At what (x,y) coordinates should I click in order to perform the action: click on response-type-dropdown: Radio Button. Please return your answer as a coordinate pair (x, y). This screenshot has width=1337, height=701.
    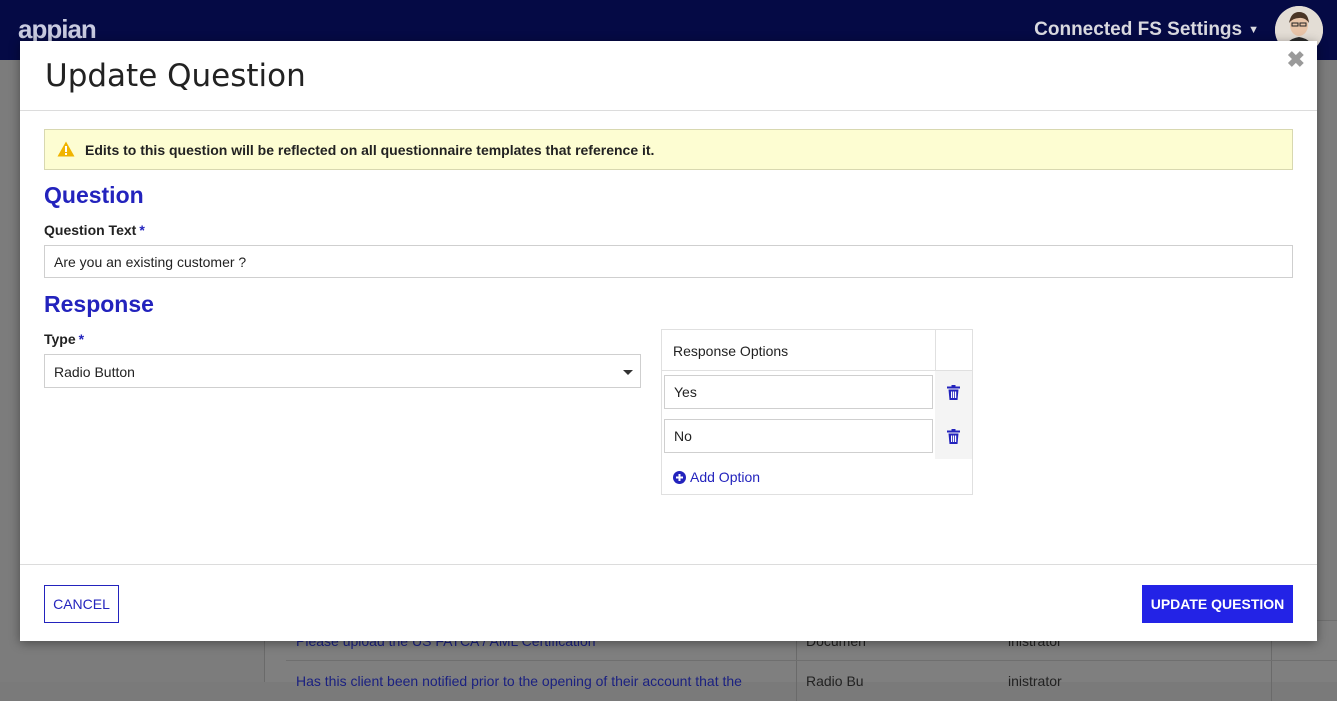
    Looking at the image, I should click on (342, 371).